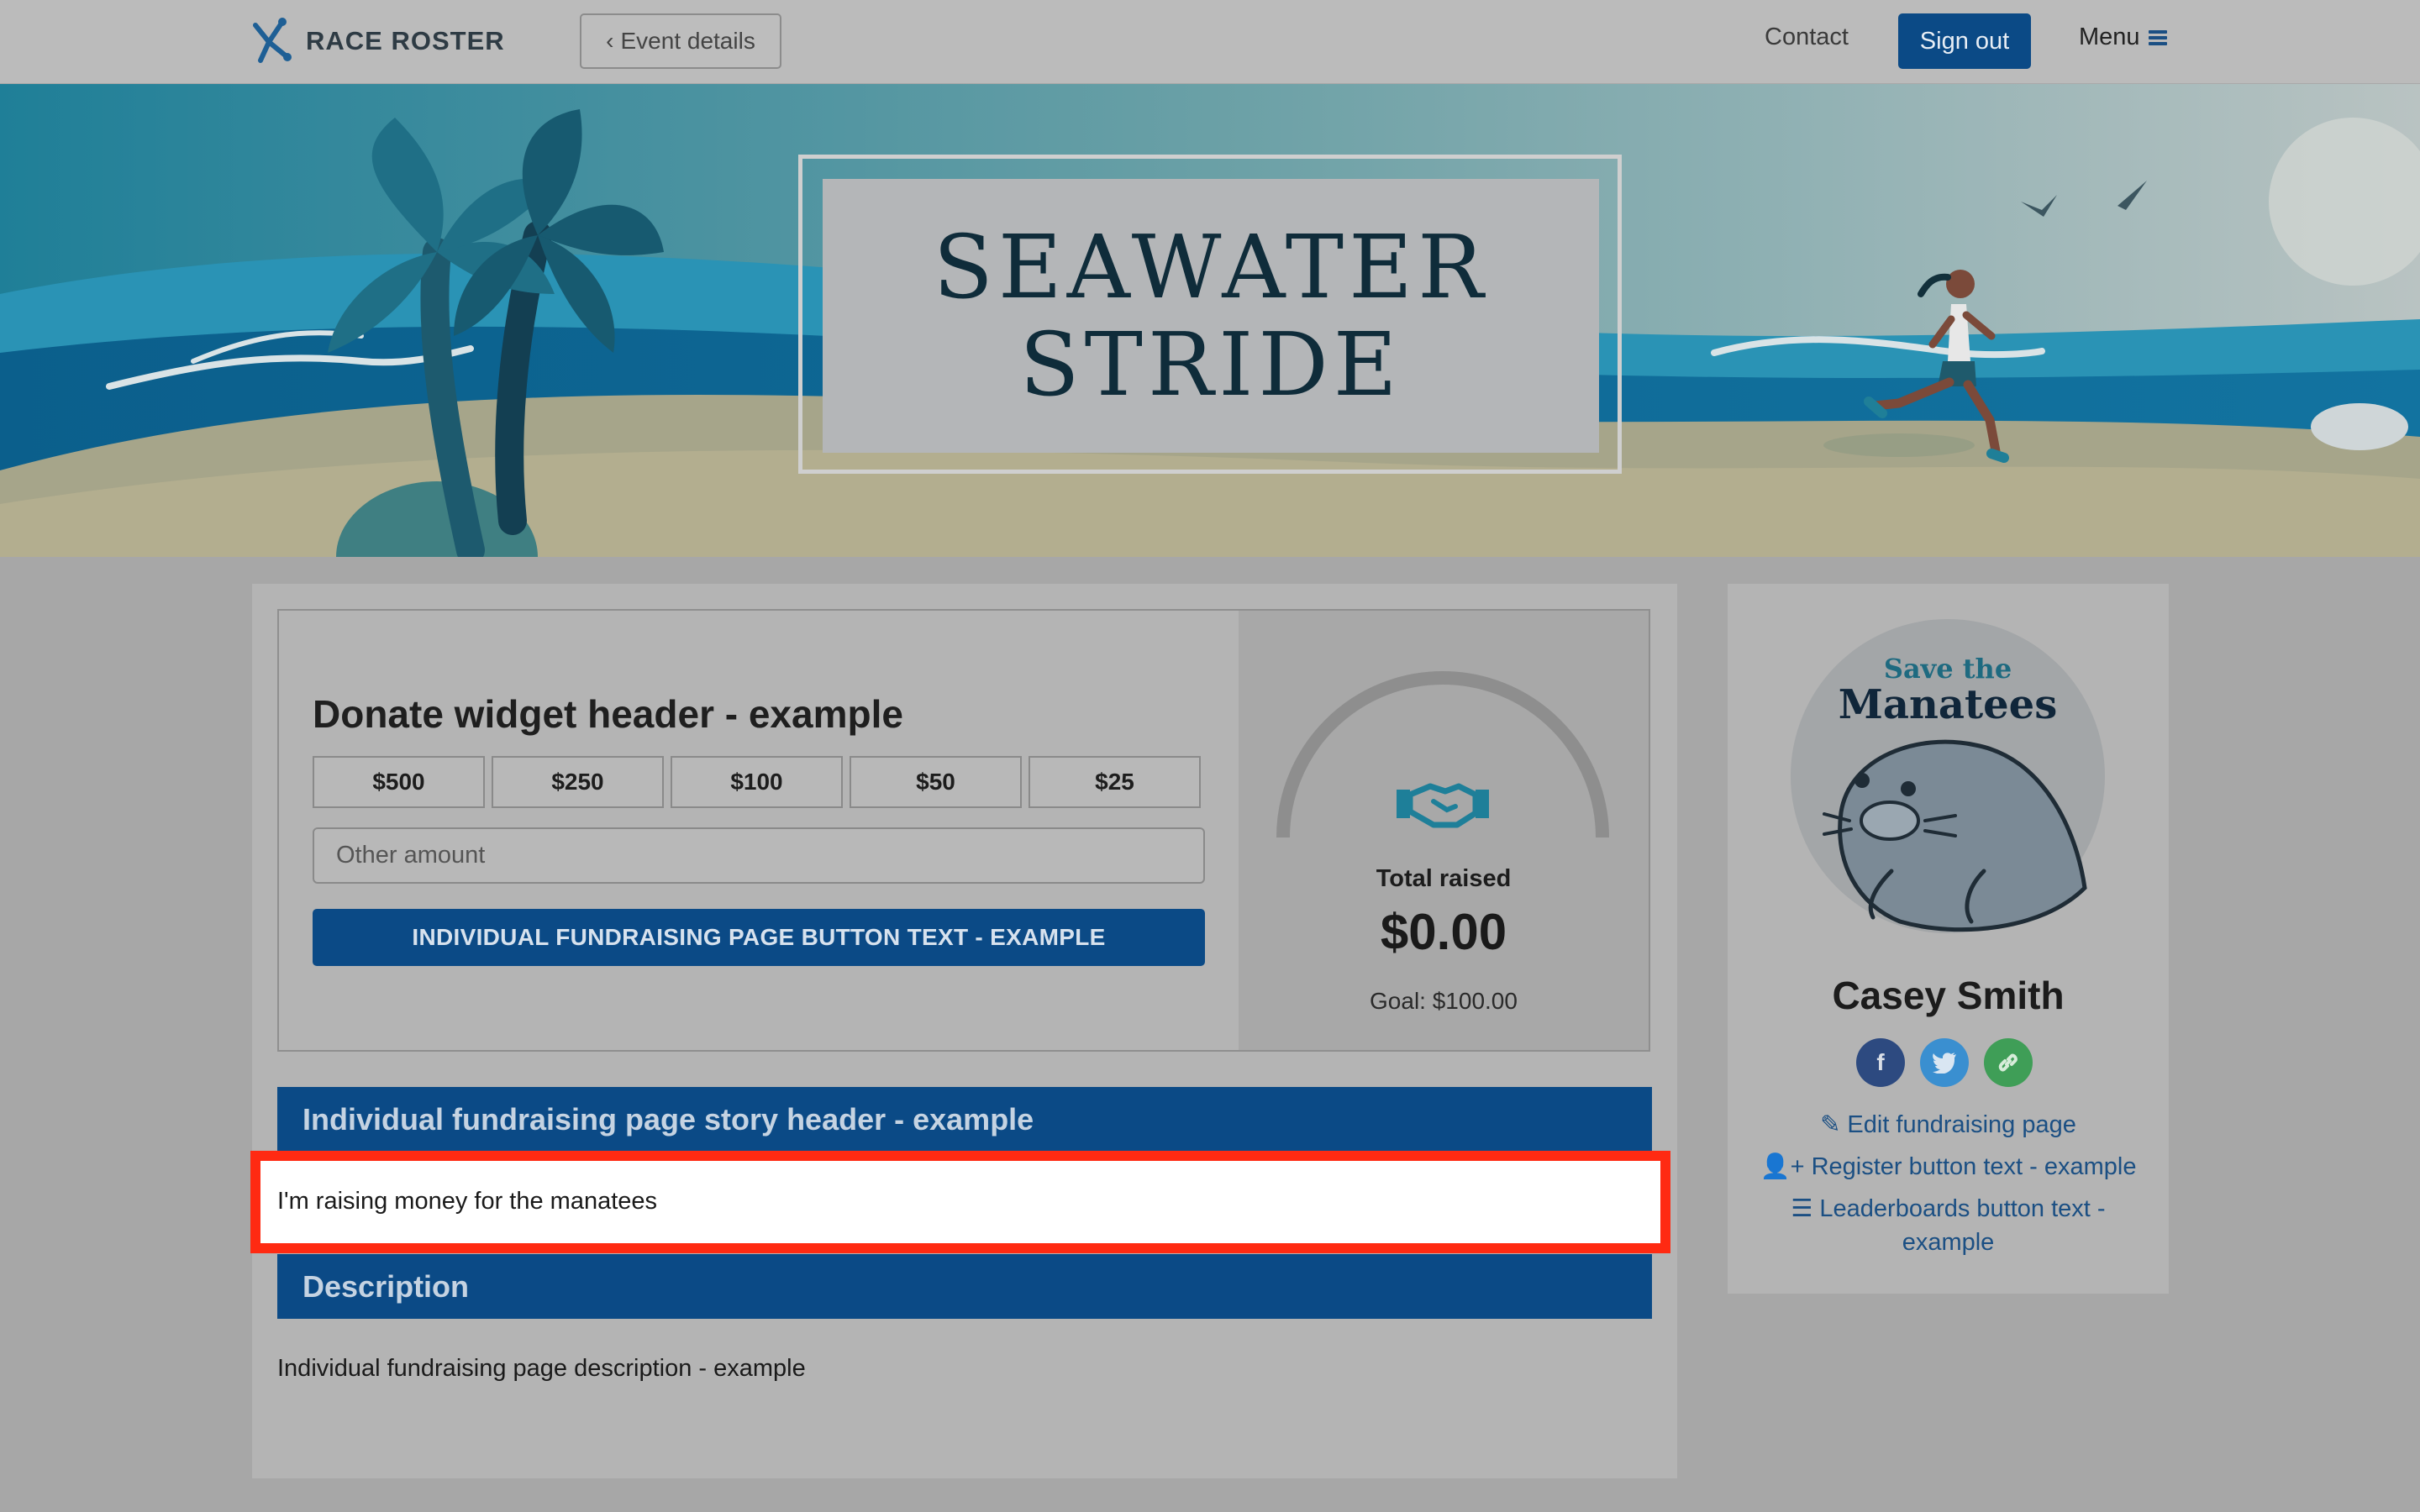 This screenshot has width=2420, height=1512. Describe the element at coordinates (1802, 1208) in the screenshot. I see `list-icon: ☰` at that location.